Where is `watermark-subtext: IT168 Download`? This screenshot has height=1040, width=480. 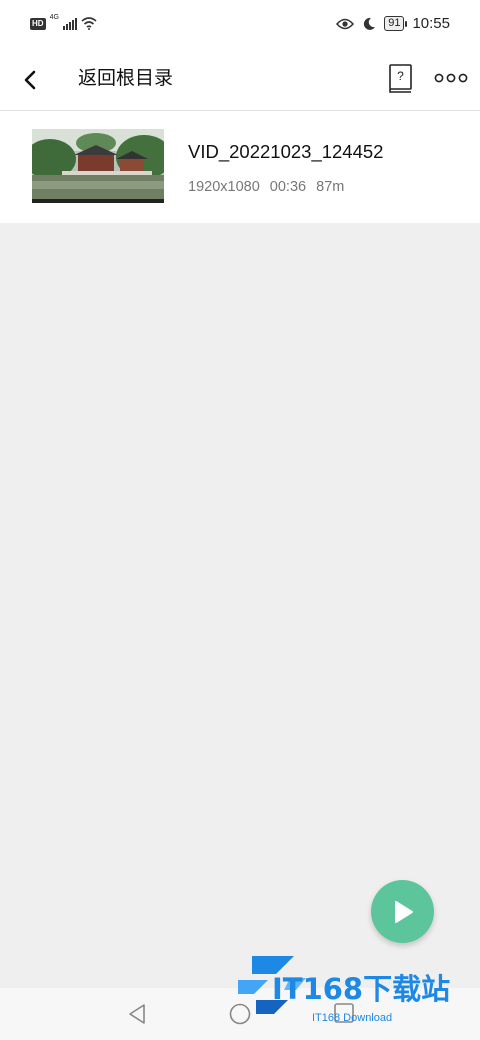
watermark-subtext: IT168 Download is located at coordinates (352, 1018).